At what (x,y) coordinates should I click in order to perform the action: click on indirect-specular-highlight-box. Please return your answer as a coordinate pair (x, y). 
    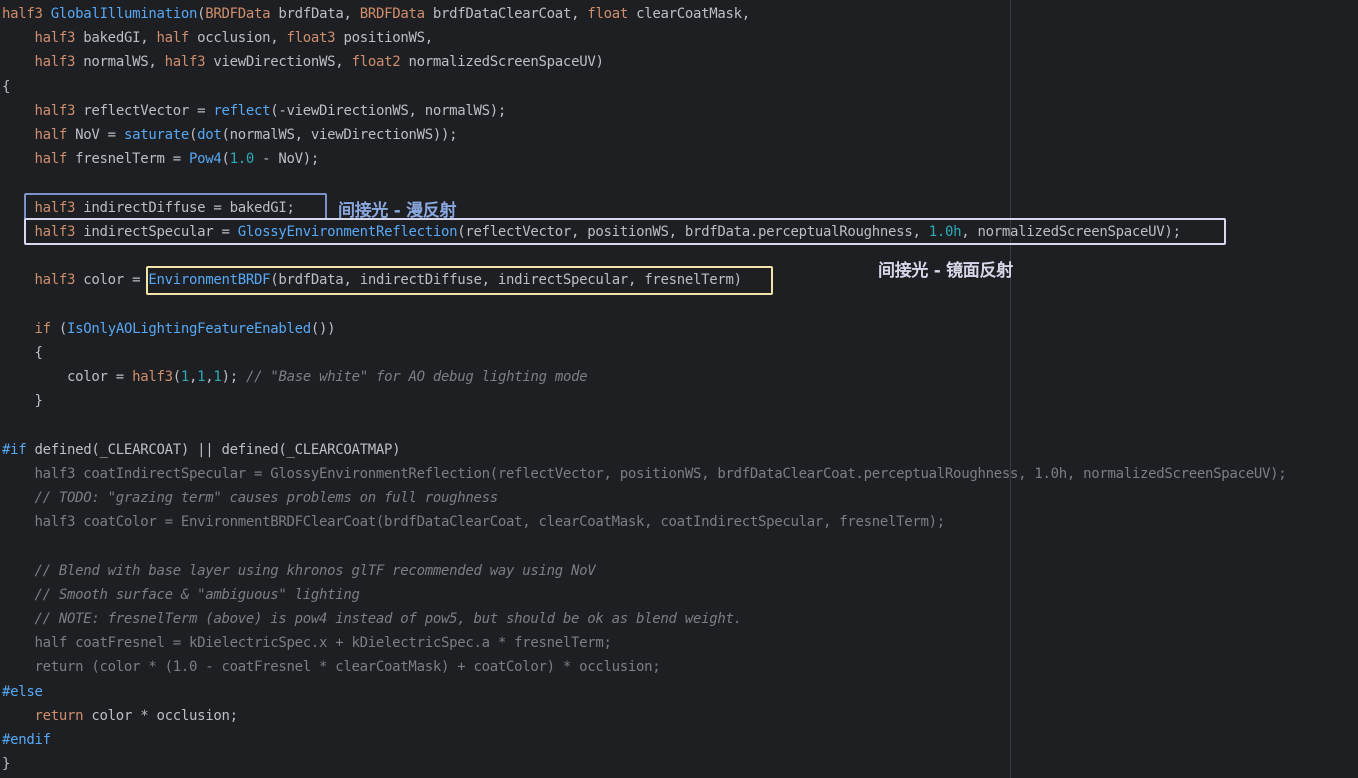
    Looking at the image, I should click on (625, 231).